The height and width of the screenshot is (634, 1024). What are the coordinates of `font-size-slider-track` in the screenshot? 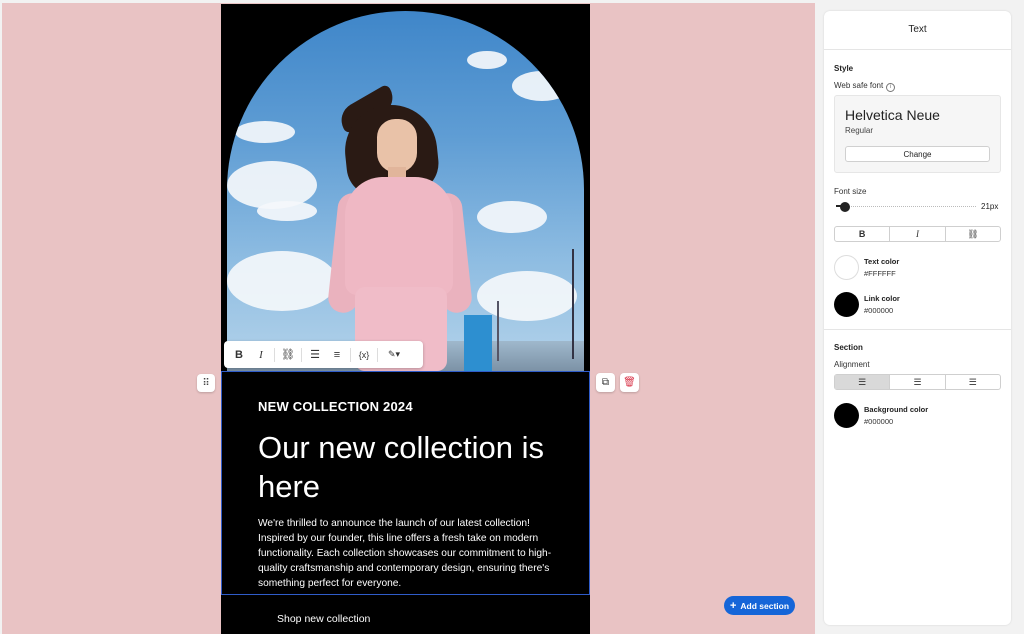 It's located at (906, 206).